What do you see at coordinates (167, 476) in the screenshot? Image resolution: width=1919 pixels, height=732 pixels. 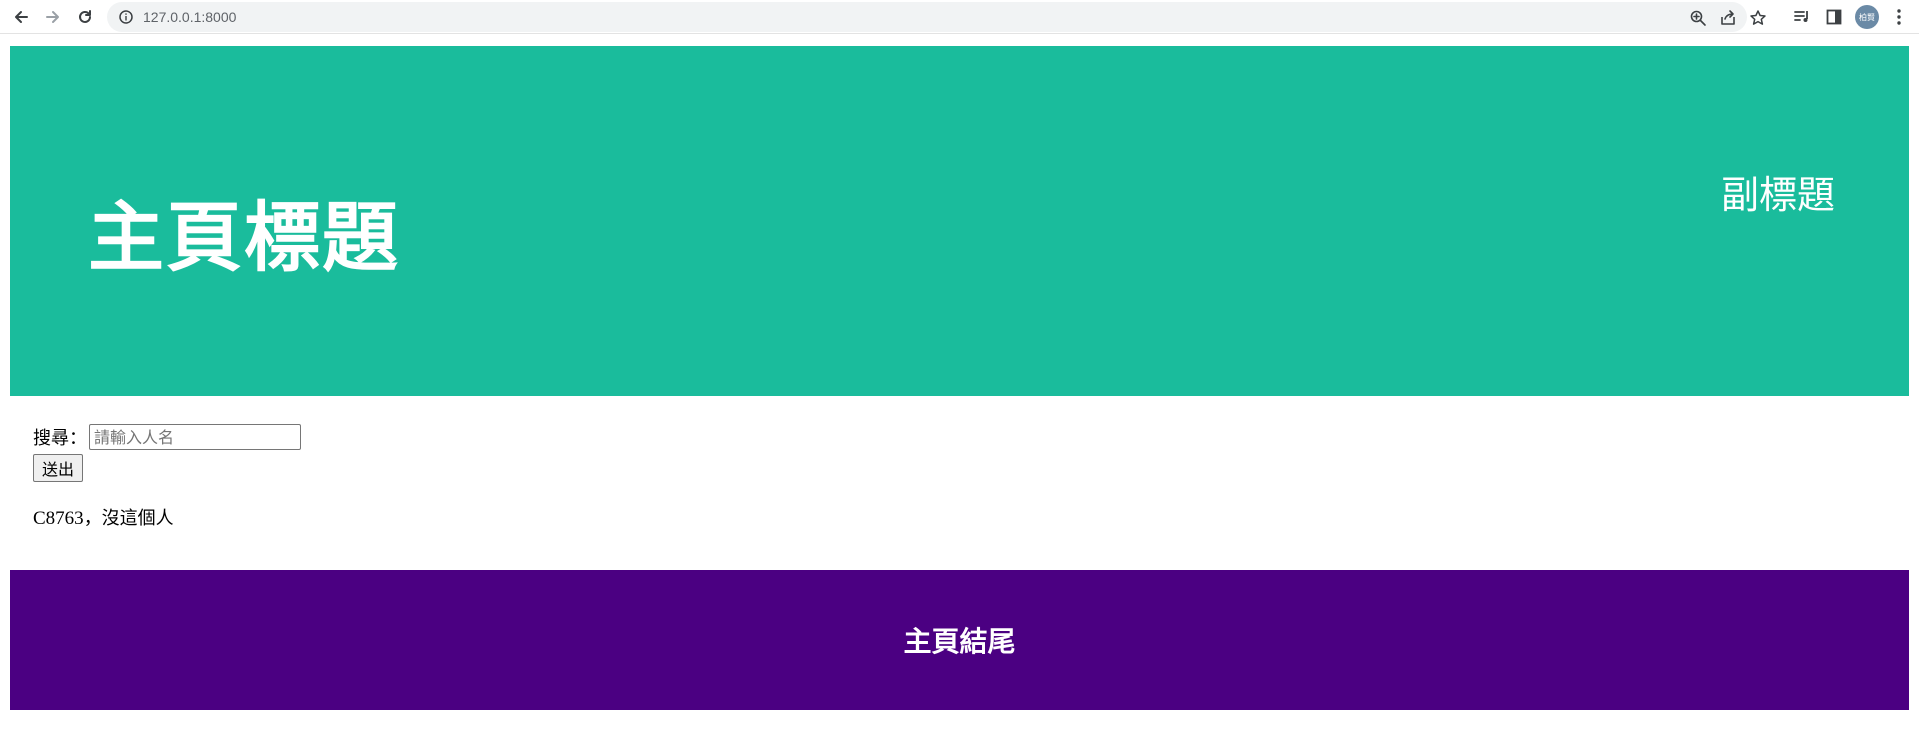 I see `search-section: 搜尋： 送出 C8763，沒這個人` at bounding box center [167, 476].